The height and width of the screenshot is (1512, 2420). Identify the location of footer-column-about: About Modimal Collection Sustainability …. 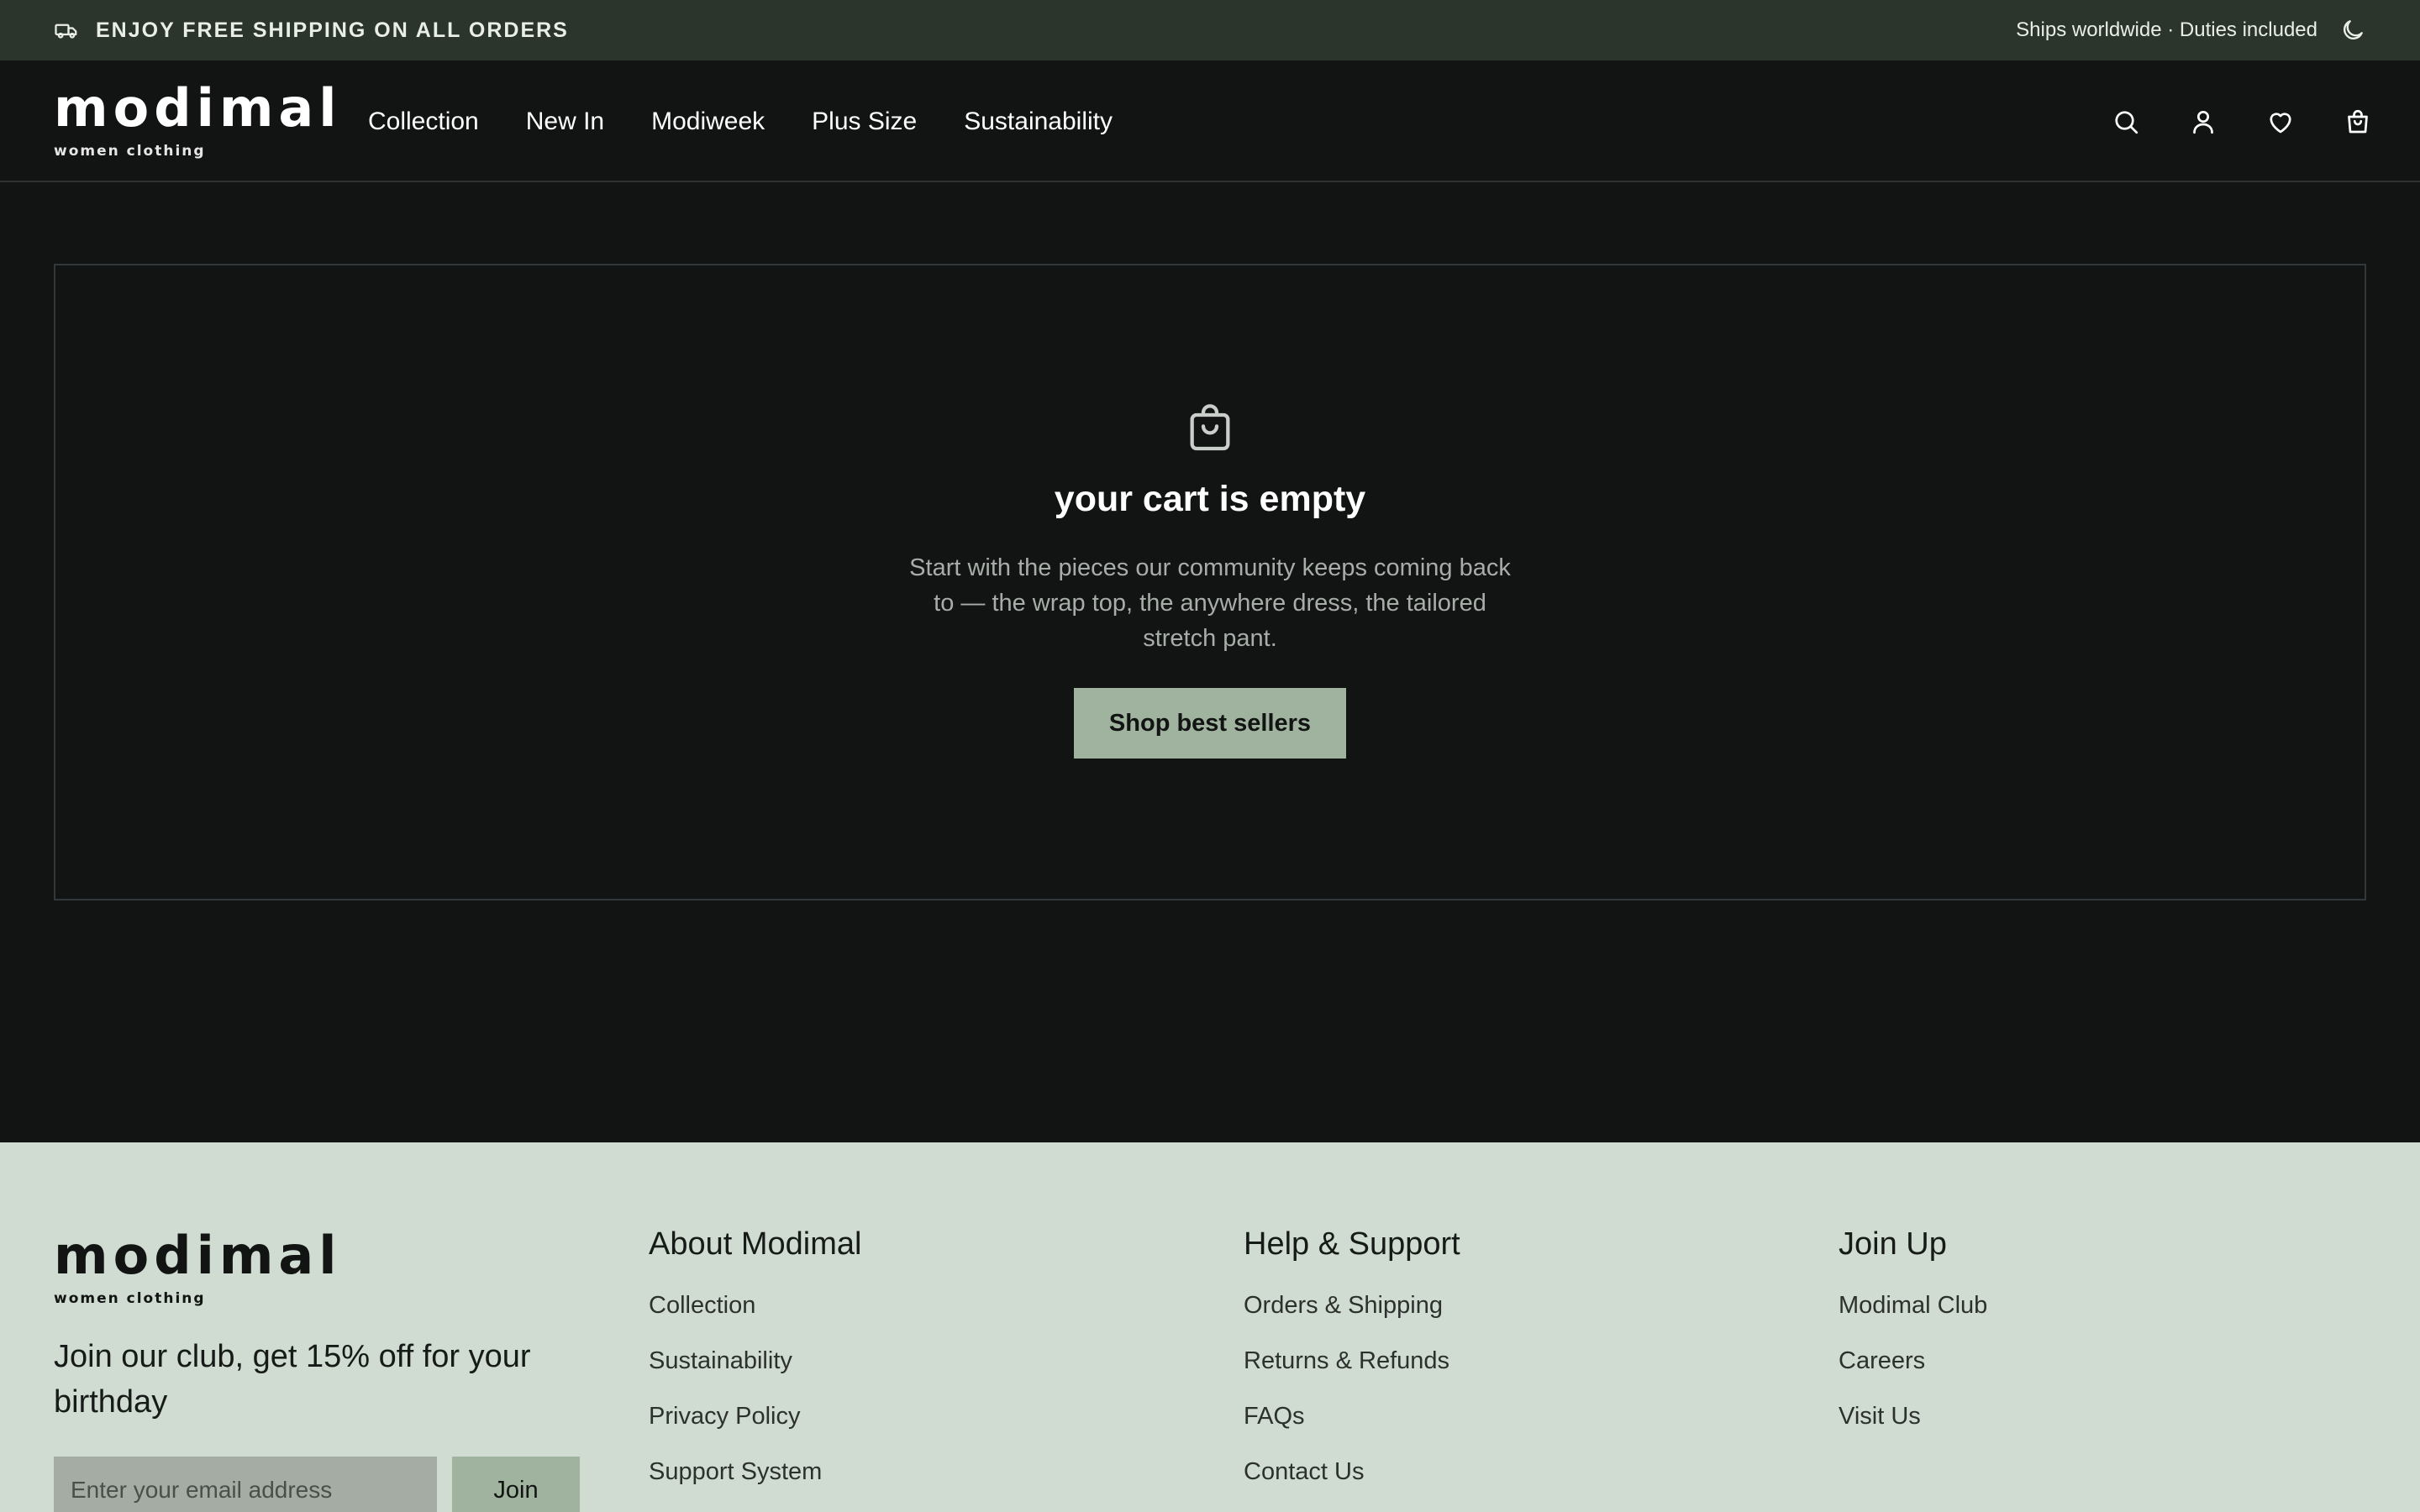
(755, 1362).